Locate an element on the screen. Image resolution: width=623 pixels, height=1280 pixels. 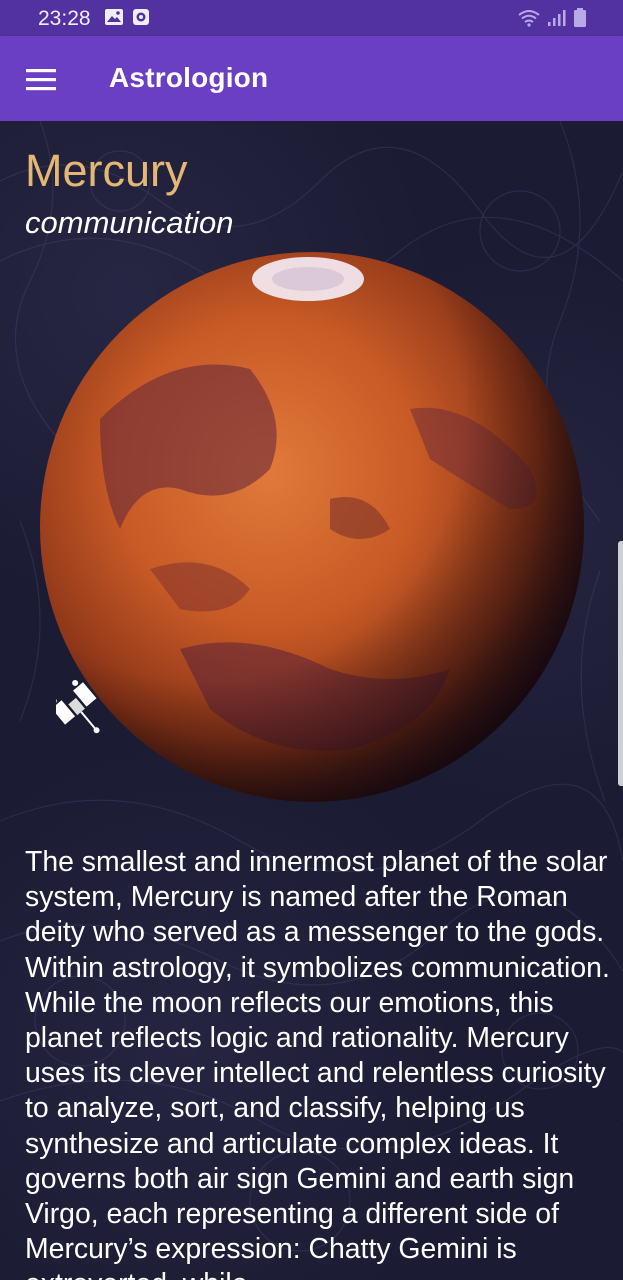
menu-button is located at coordinates (42, 79).